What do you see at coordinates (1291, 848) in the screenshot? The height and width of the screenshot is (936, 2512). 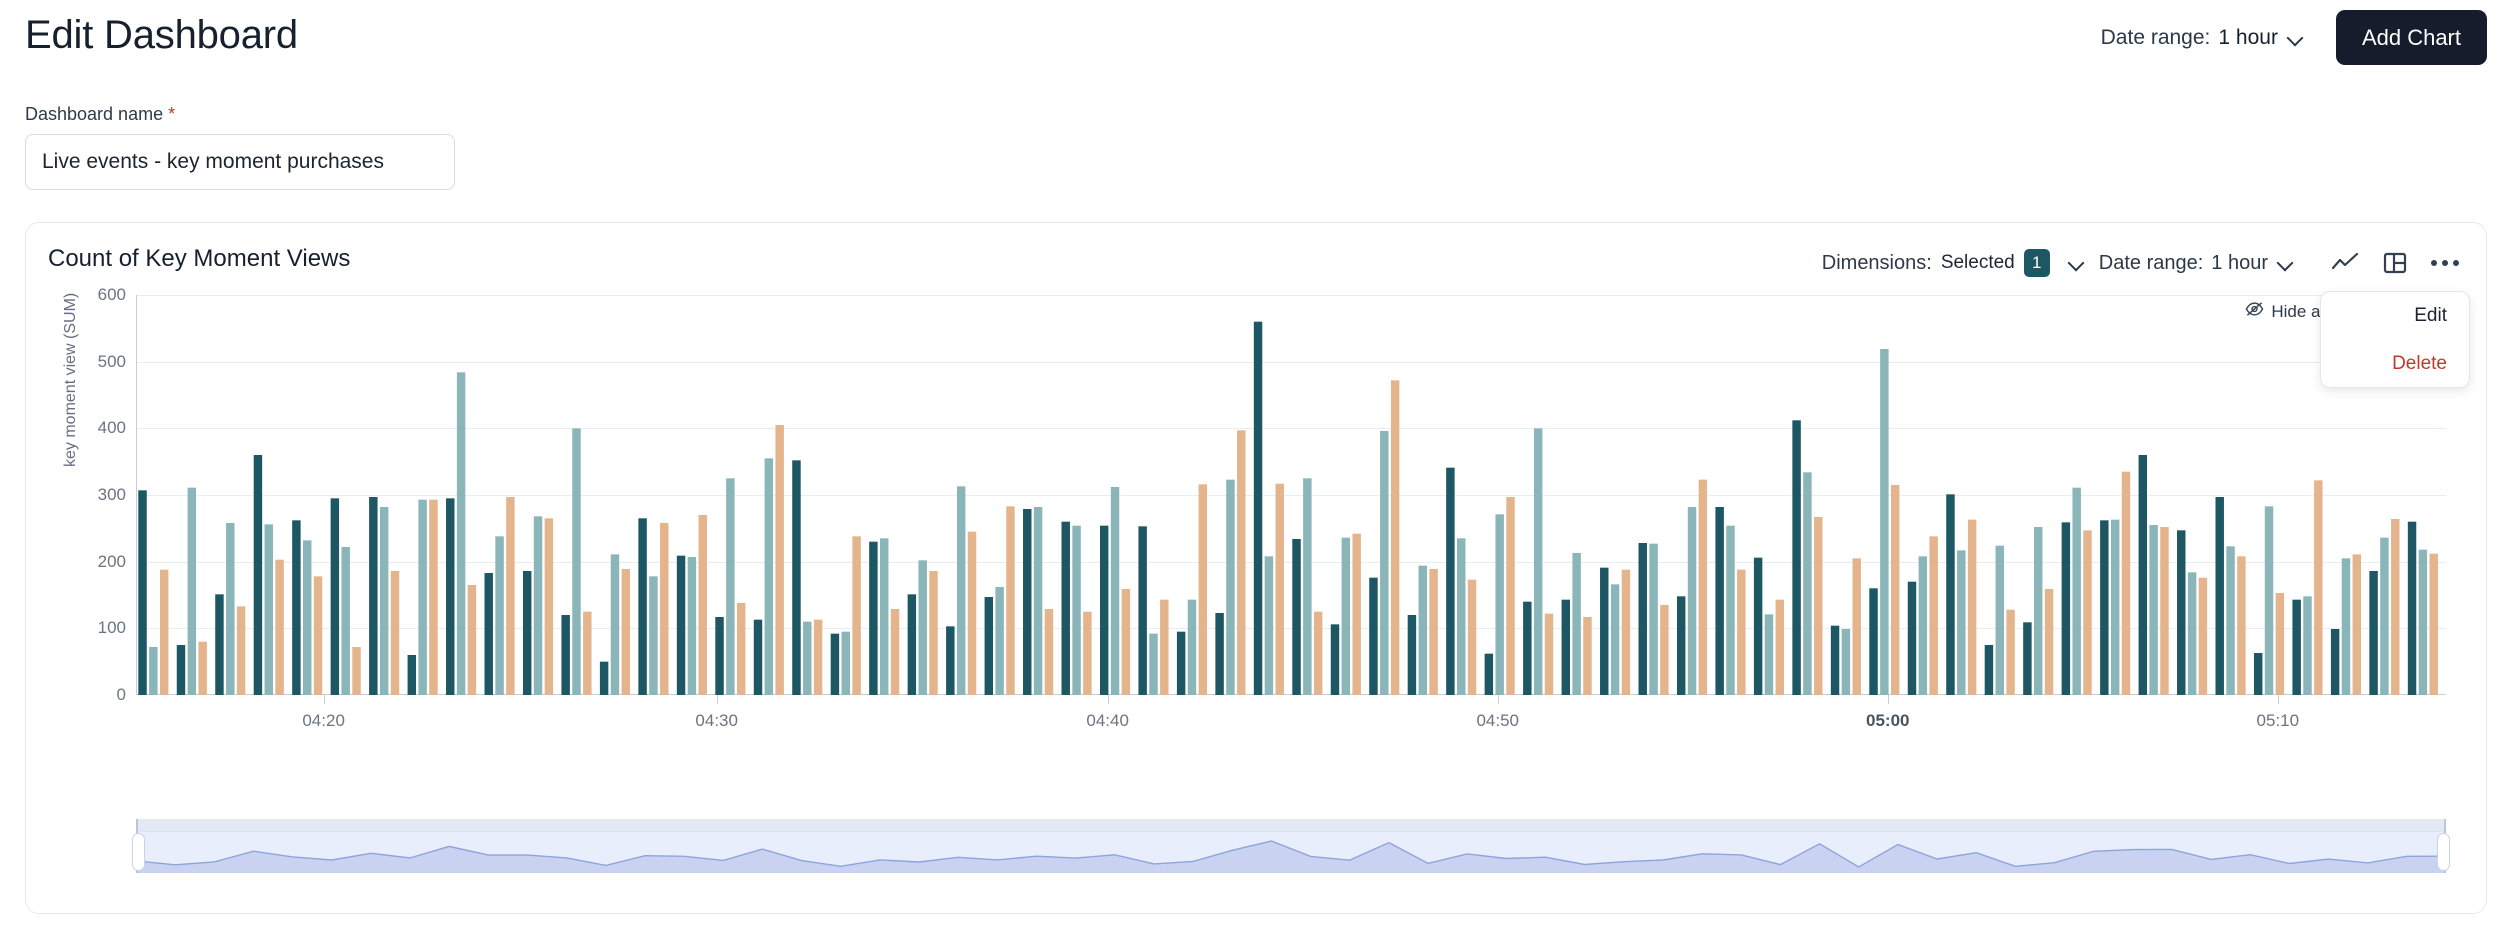 I see `time-range-brush` at bounding box center [1291, 848].